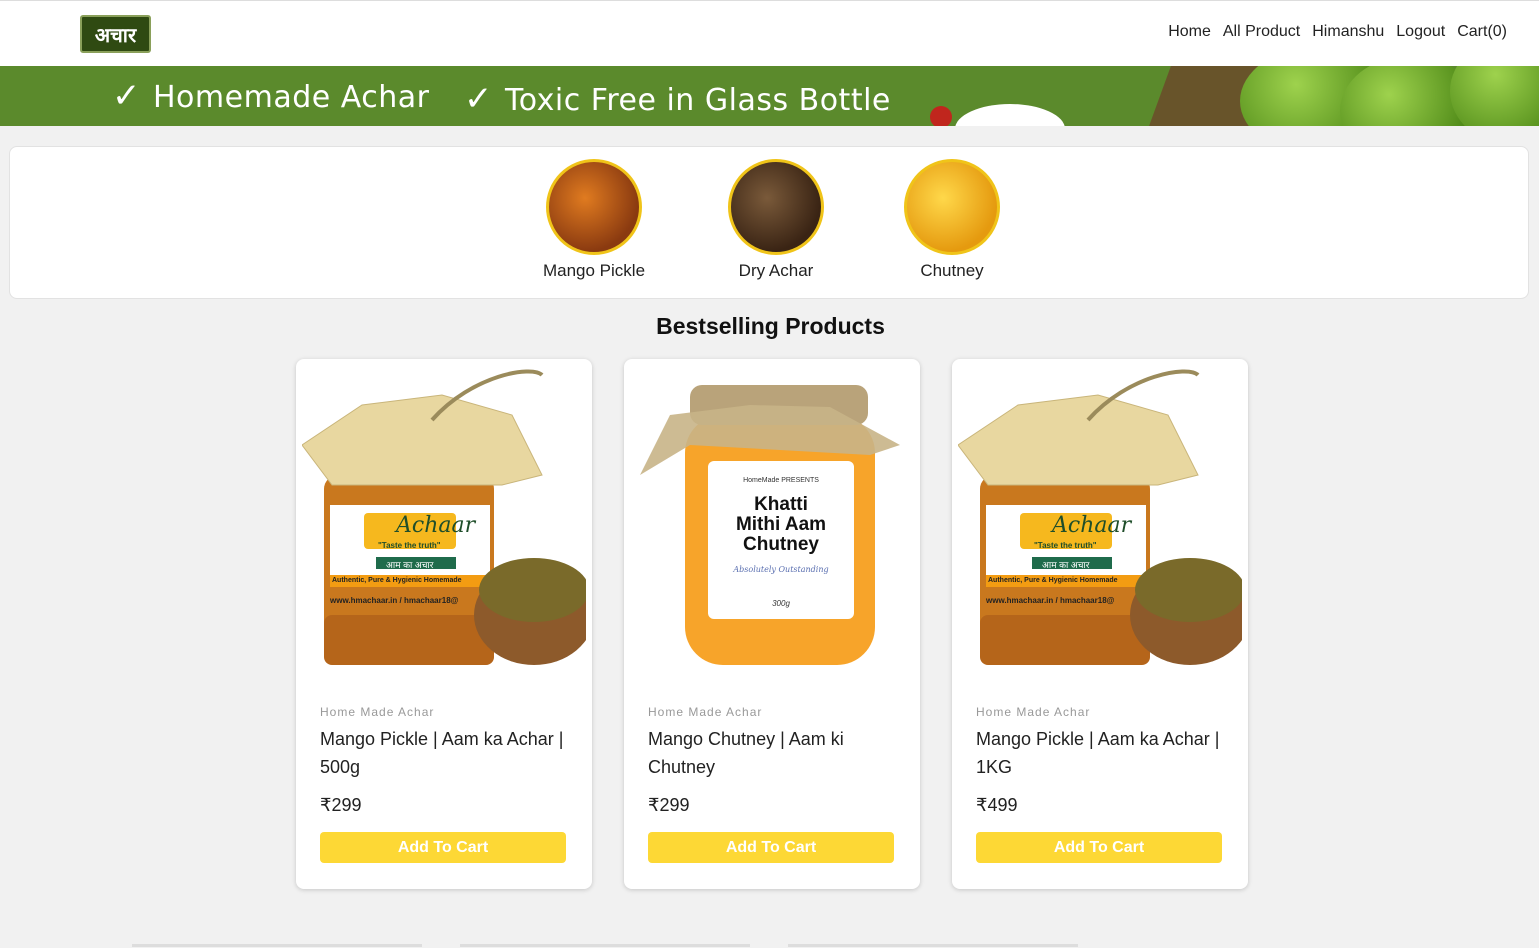 Image resolution: width=1539 pixels, height=948 pixels. I want to click on product-price: ₹499, so click(997, 805).